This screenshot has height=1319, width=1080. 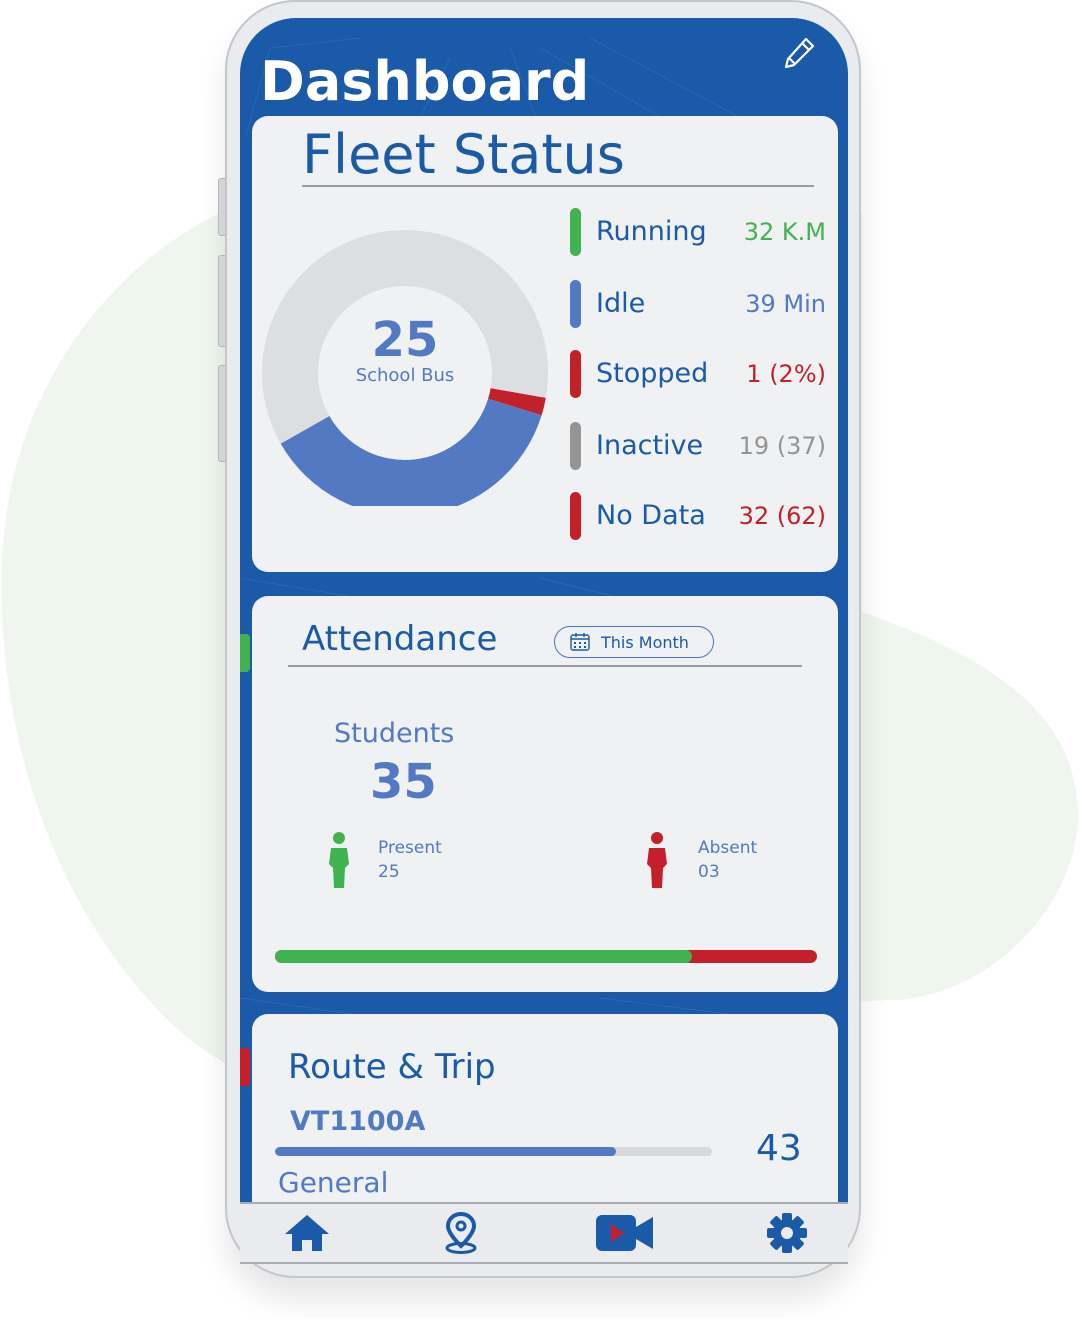 What do you see at coordinates (558, 186) in the screenshot?
I see `fleet-divider` at bounding box center [558, 186].